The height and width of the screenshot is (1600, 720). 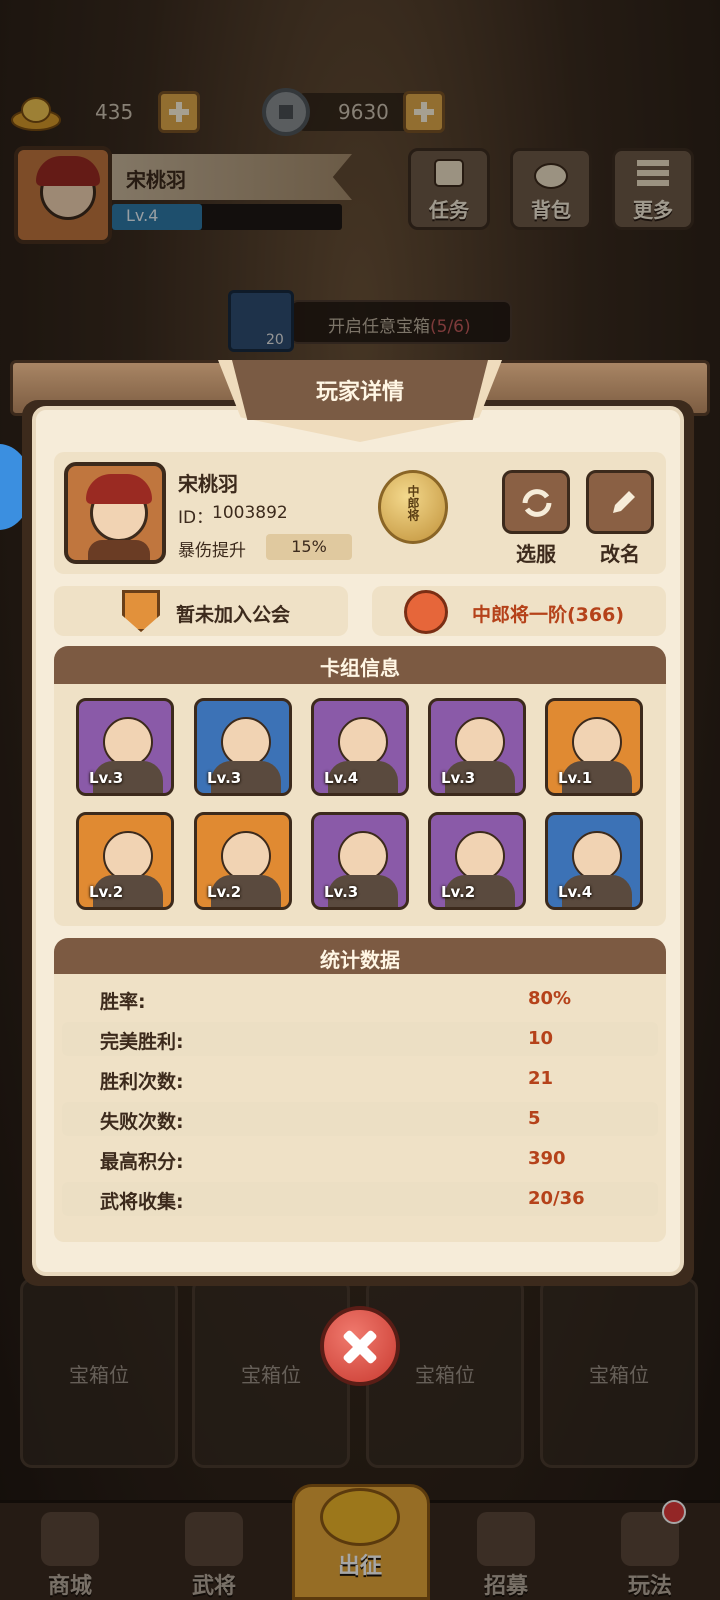 What do you see at coordinates (547, 1158) in the screenshot?
I see `high-score-value: 390` at bounding box center [547, 1158].